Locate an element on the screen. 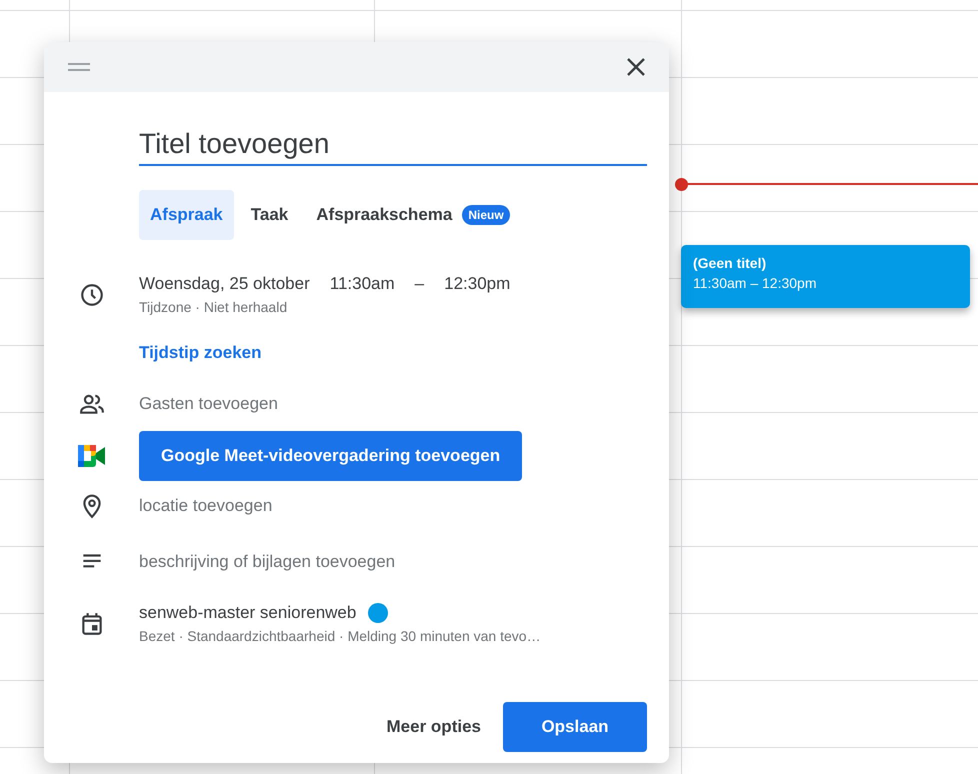 This screenshot has width=978, height=774. add-description-field: beschrijving of bijlagen toevoegen is located at coordinates (267, 562).